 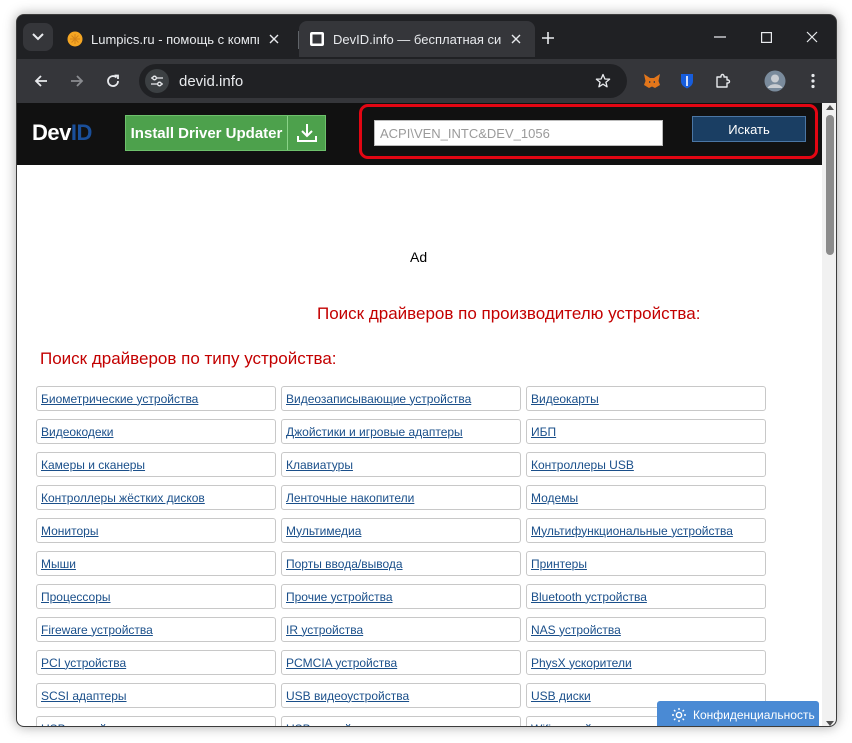 What do you see at coordinates (156, 662) in the screenshot?
I see `category-cell: PCI устройства` at bounding box center [156, 662].